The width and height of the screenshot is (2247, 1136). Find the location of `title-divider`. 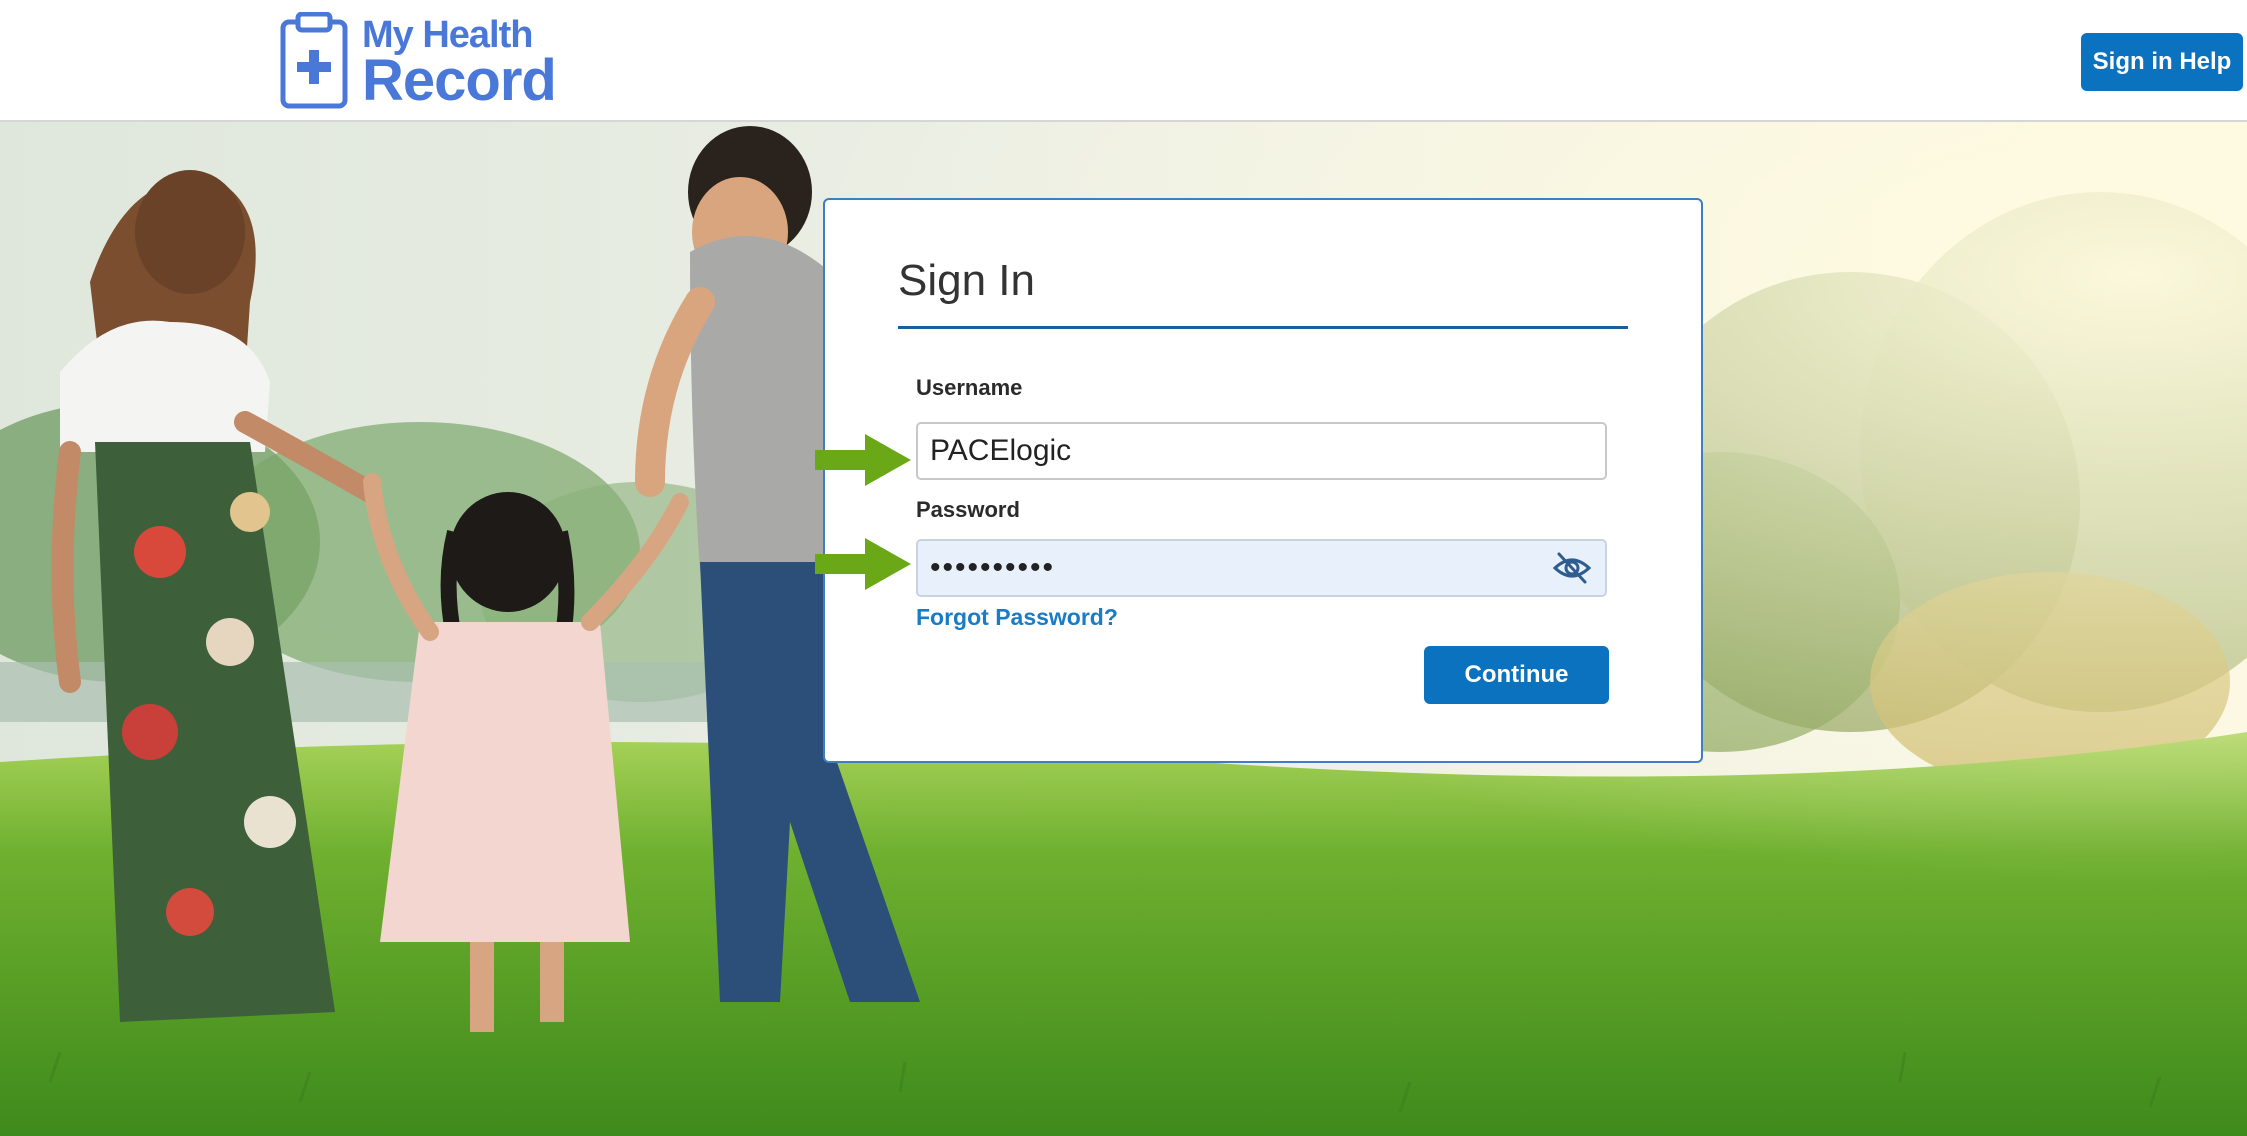

title-divider is located at coordinates (1263, 327).